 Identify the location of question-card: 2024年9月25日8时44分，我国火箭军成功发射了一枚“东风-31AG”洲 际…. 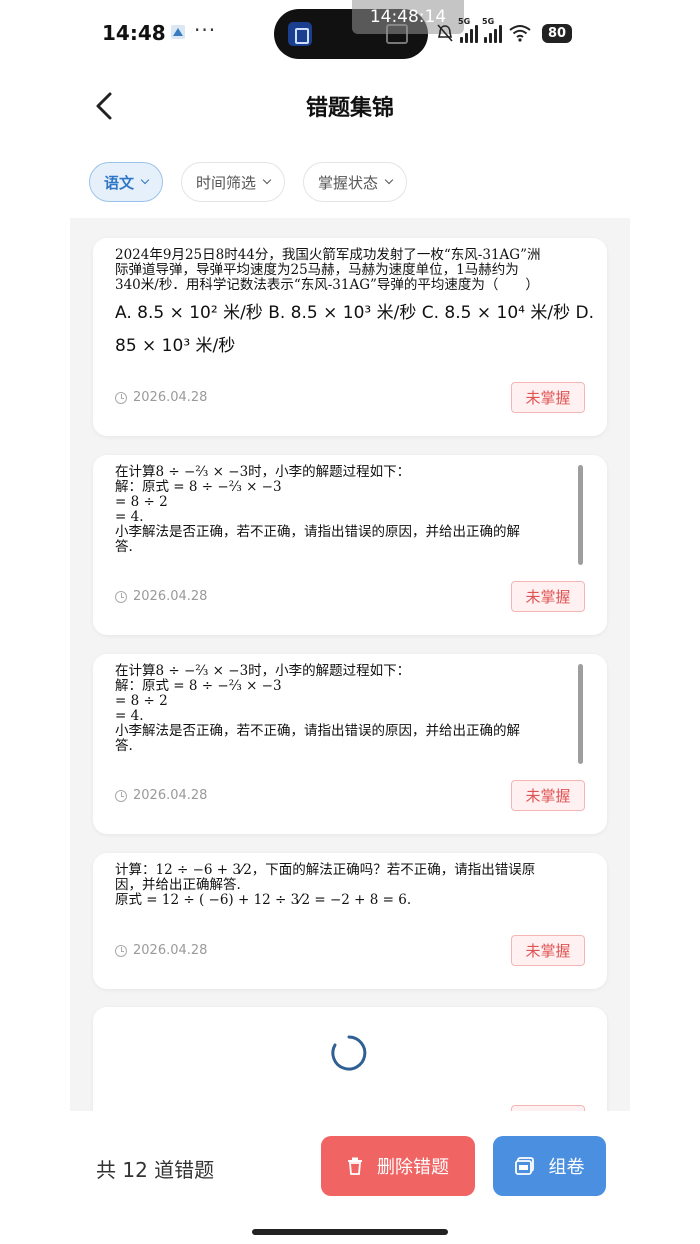
(350, 337).